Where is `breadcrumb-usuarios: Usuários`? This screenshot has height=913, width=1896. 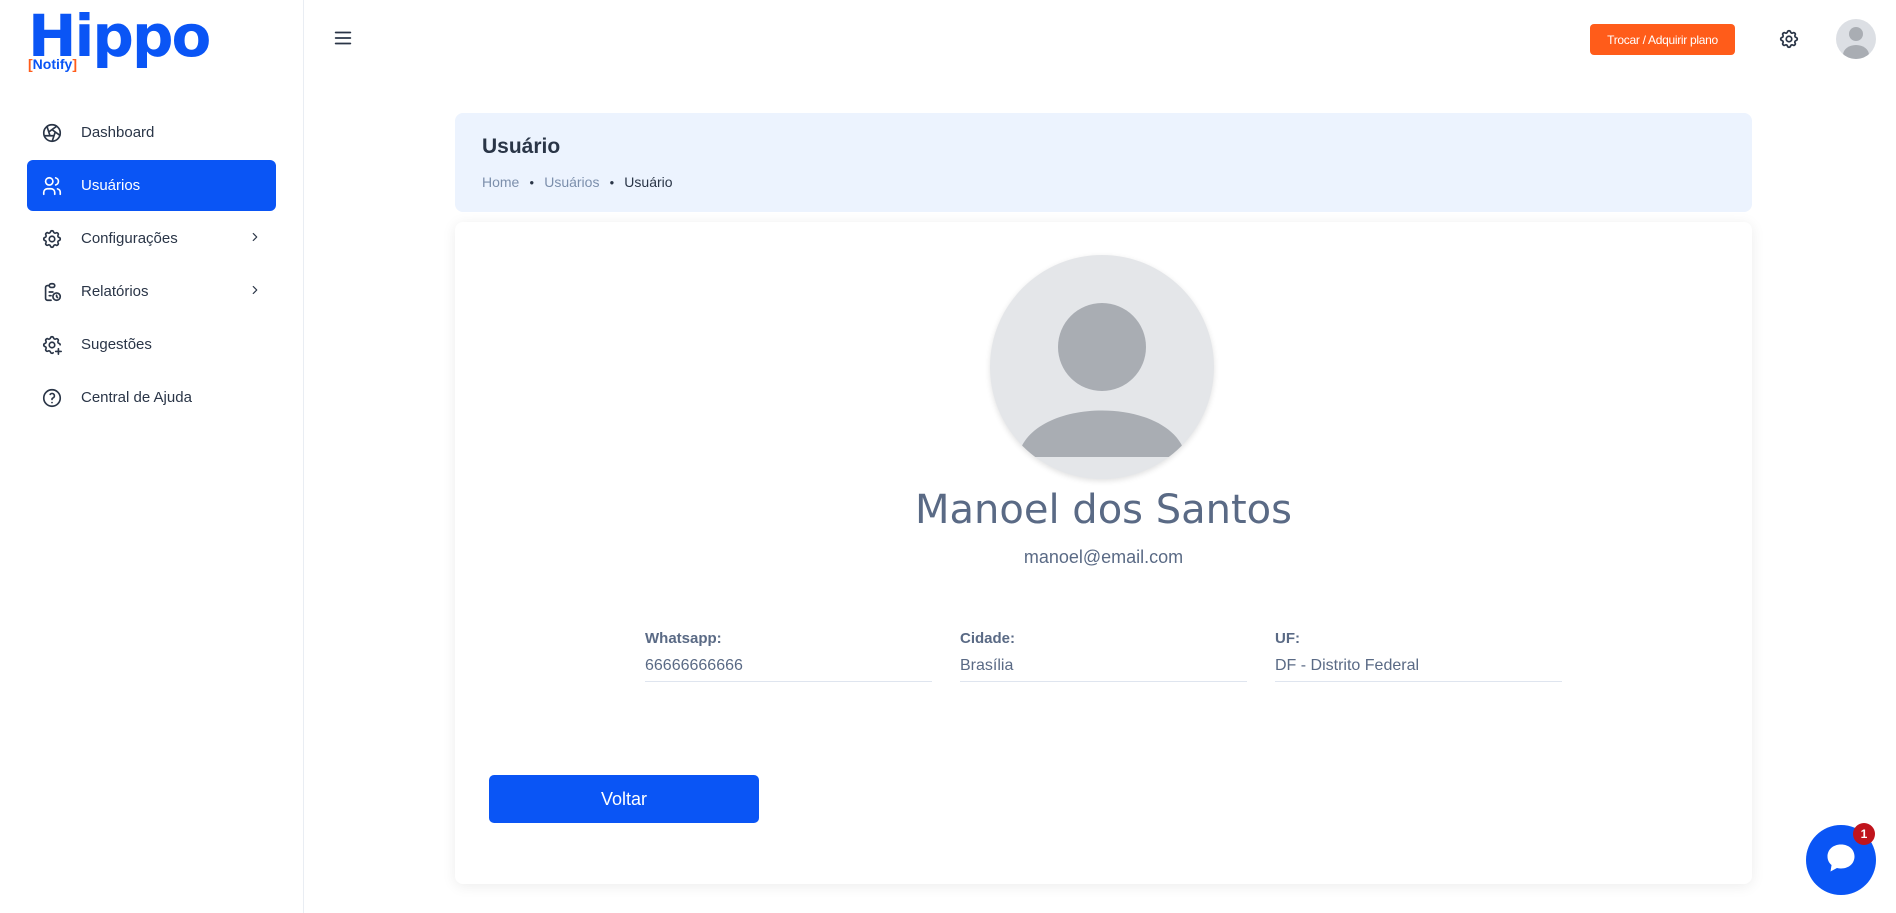 breadcrumb-usuarios: Usuários is located at coordinates (571, 182).